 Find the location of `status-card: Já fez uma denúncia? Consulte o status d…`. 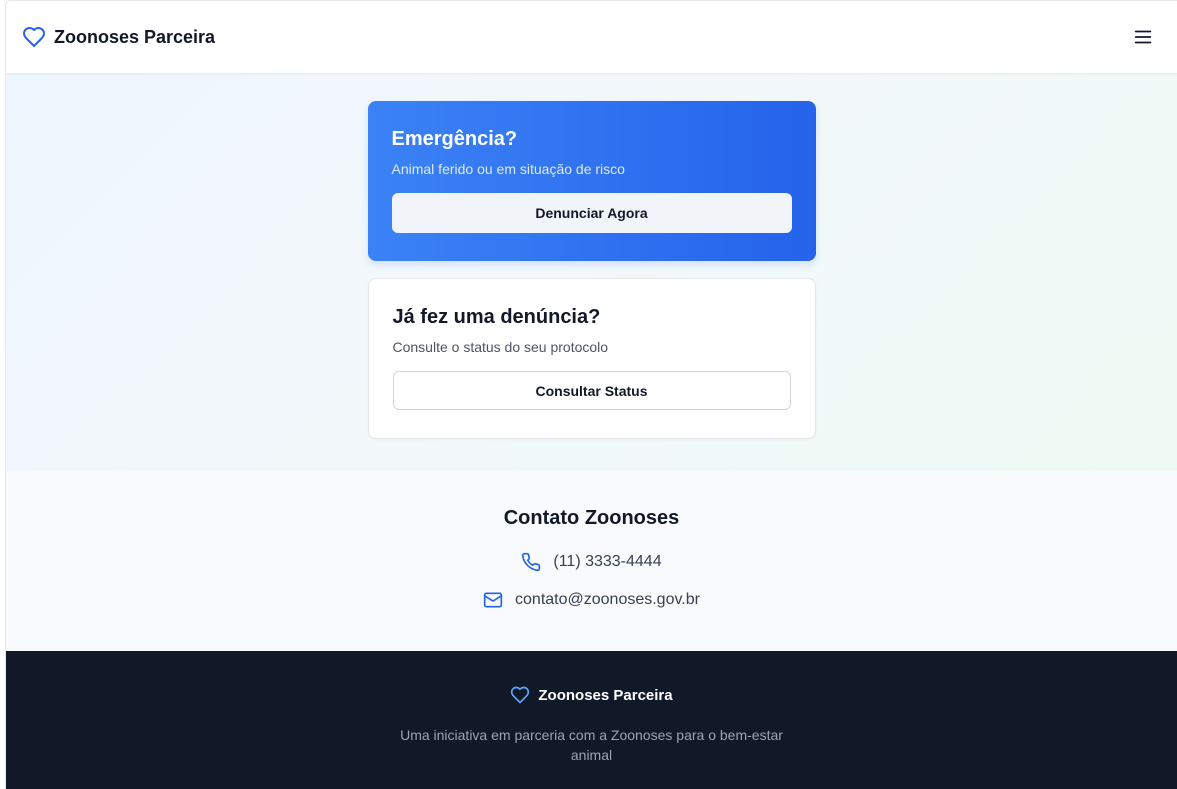

status-card: Já fez uma denúncia? Consulte o status d… is located at coordinates (591, 358).